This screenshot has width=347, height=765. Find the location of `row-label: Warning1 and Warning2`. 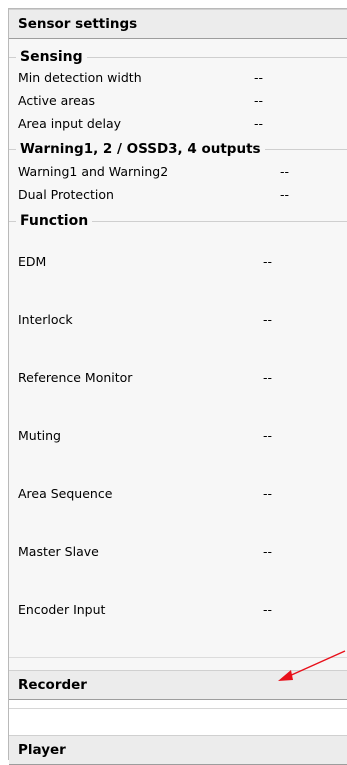

row-label: Warning1 and Warning2 is located at coordinates (93, 171).